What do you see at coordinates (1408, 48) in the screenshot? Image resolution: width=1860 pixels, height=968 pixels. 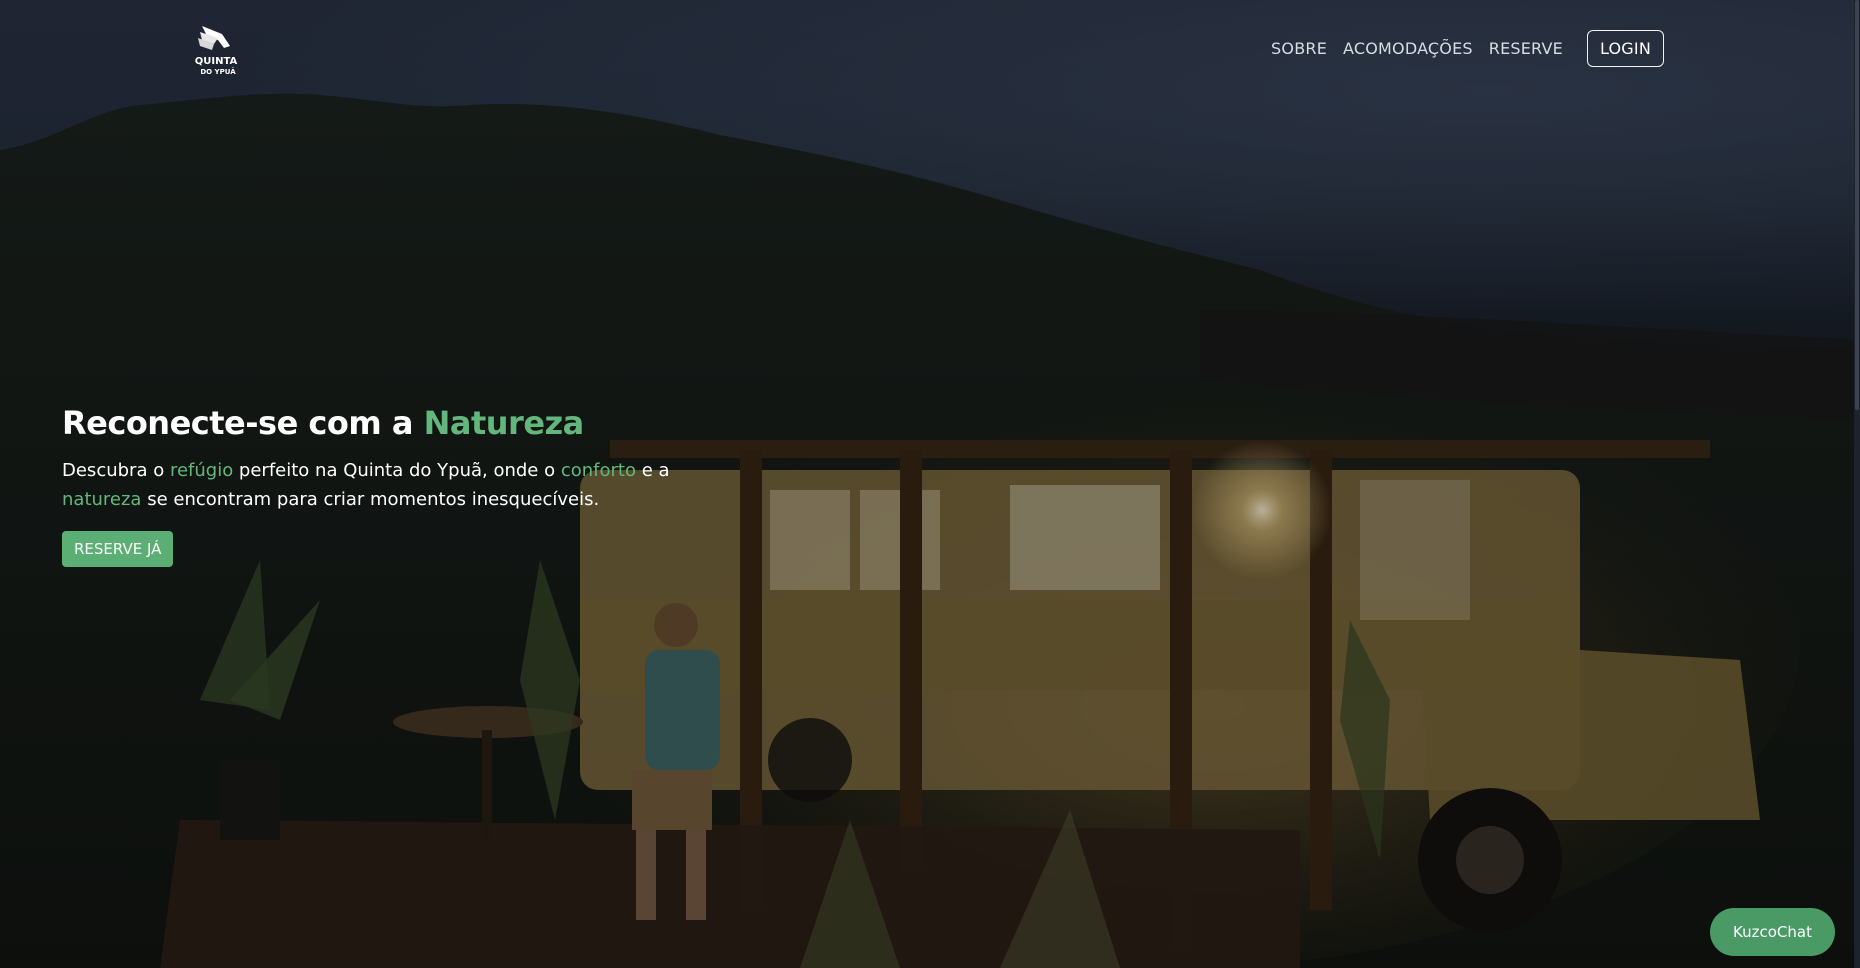 I see `nav-link-acomodacoes: ACOMODAÇÕES` at bounding box center [1408, 48].